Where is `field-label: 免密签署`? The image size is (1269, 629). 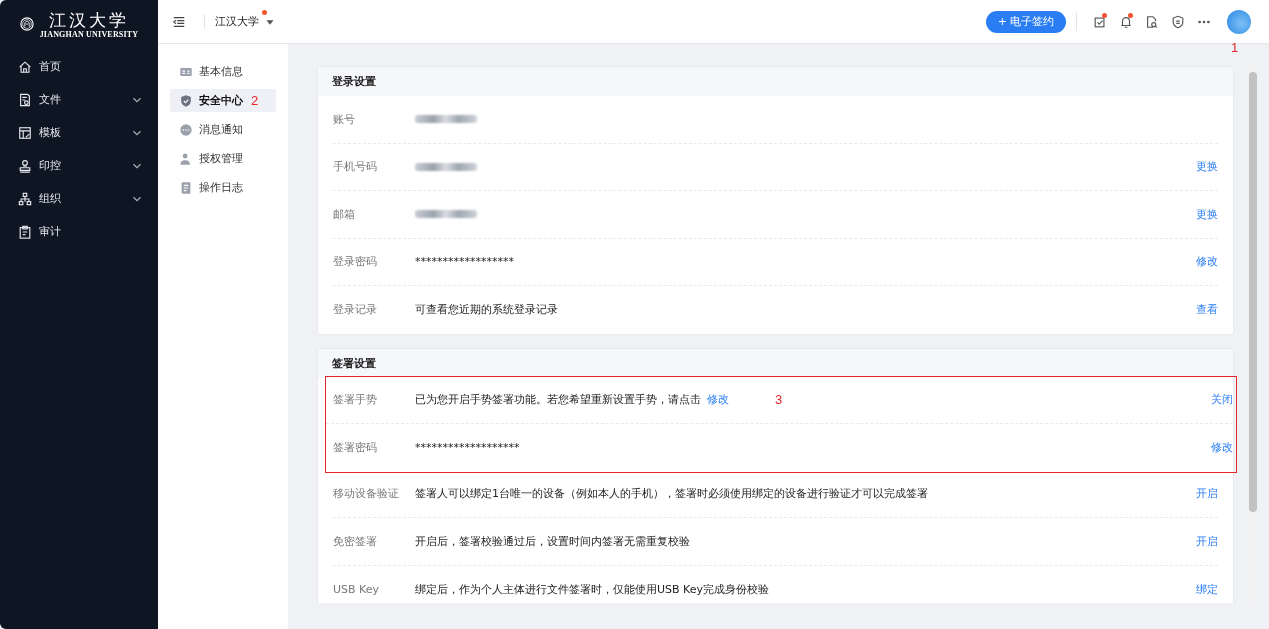
field-label: 免密签署 is located at coordinates (355, 541).